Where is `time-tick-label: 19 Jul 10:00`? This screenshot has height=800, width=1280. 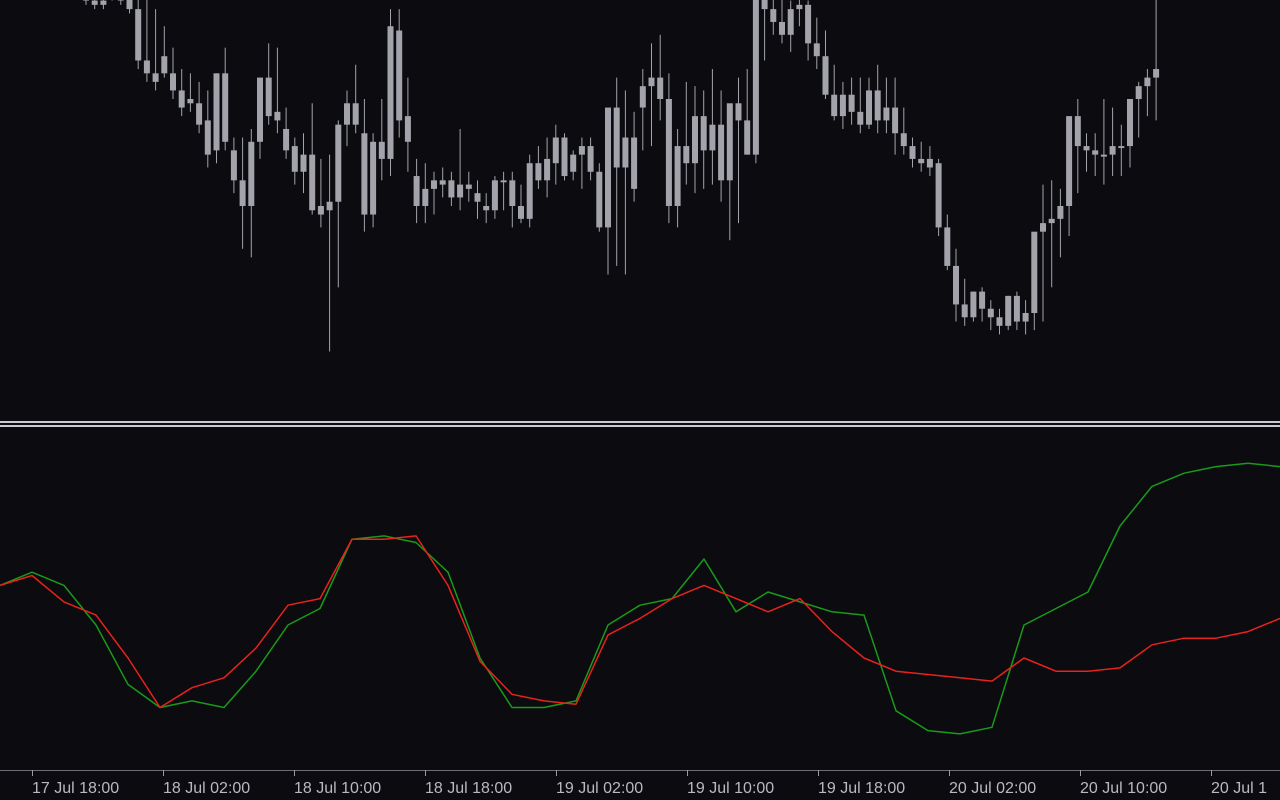
time-tick-label: 19 Jul 10:00 is located at coordinates (731, 788).